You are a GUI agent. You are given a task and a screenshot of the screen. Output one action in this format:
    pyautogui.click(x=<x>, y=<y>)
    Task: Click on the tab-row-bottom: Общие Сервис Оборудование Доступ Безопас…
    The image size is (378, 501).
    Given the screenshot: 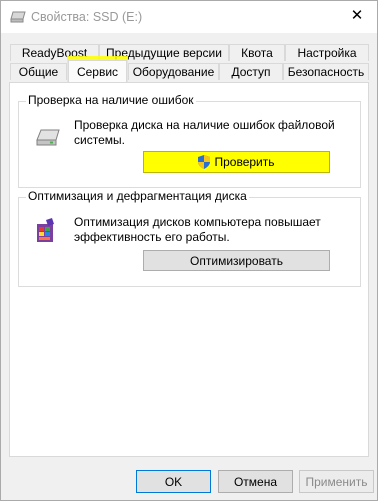 What is the action you would take?
    pyautogui.click(x=189, y=71)
    